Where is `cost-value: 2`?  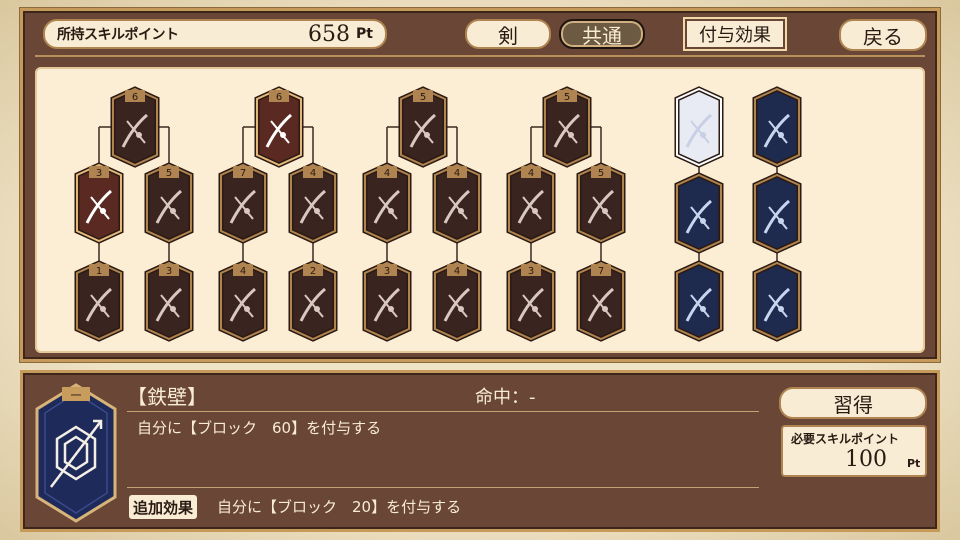 cost-value: 2 is located at coordinates (313, 271).